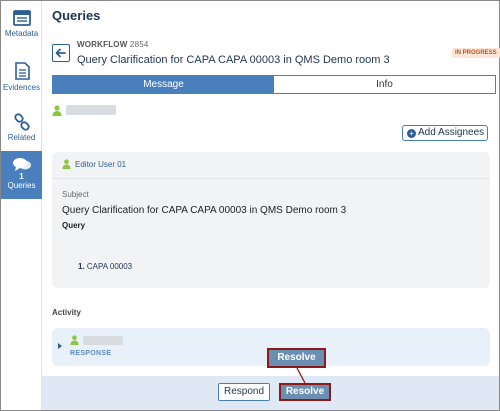 The height and width of the screenshot is (411, 500). I want to click on workflow-label: WORKFLOW 2854, so click(113, 44).